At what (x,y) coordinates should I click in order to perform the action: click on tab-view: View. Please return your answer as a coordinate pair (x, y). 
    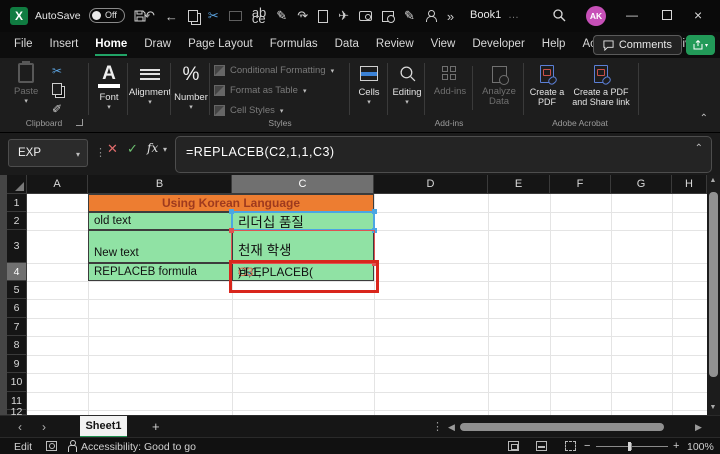
    Looking at the image, I should click on (443, 45).